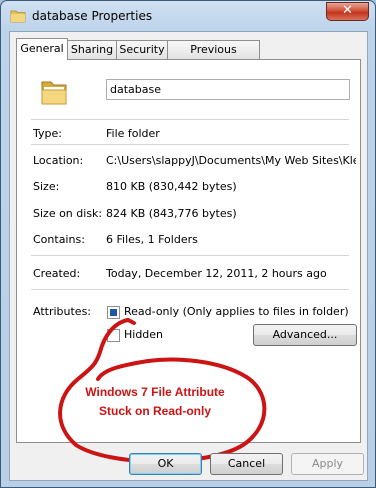 The width and height of the screenshot is (376, 488). I want to click on window-title: database Properties, so click(92, 16).